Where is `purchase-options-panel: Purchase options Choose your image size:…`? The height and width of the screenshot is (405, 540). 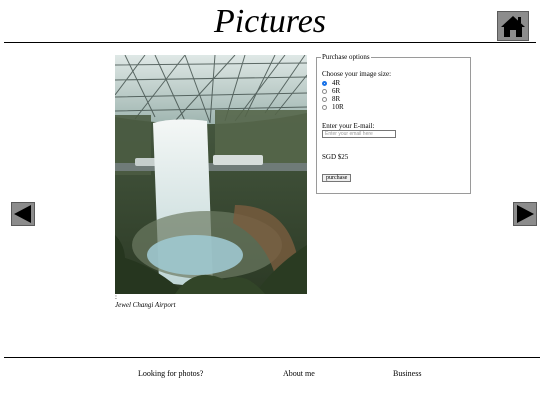
purchase-options-panel: Purchase options Choose your image size:… is located at coordinates (393, 123).